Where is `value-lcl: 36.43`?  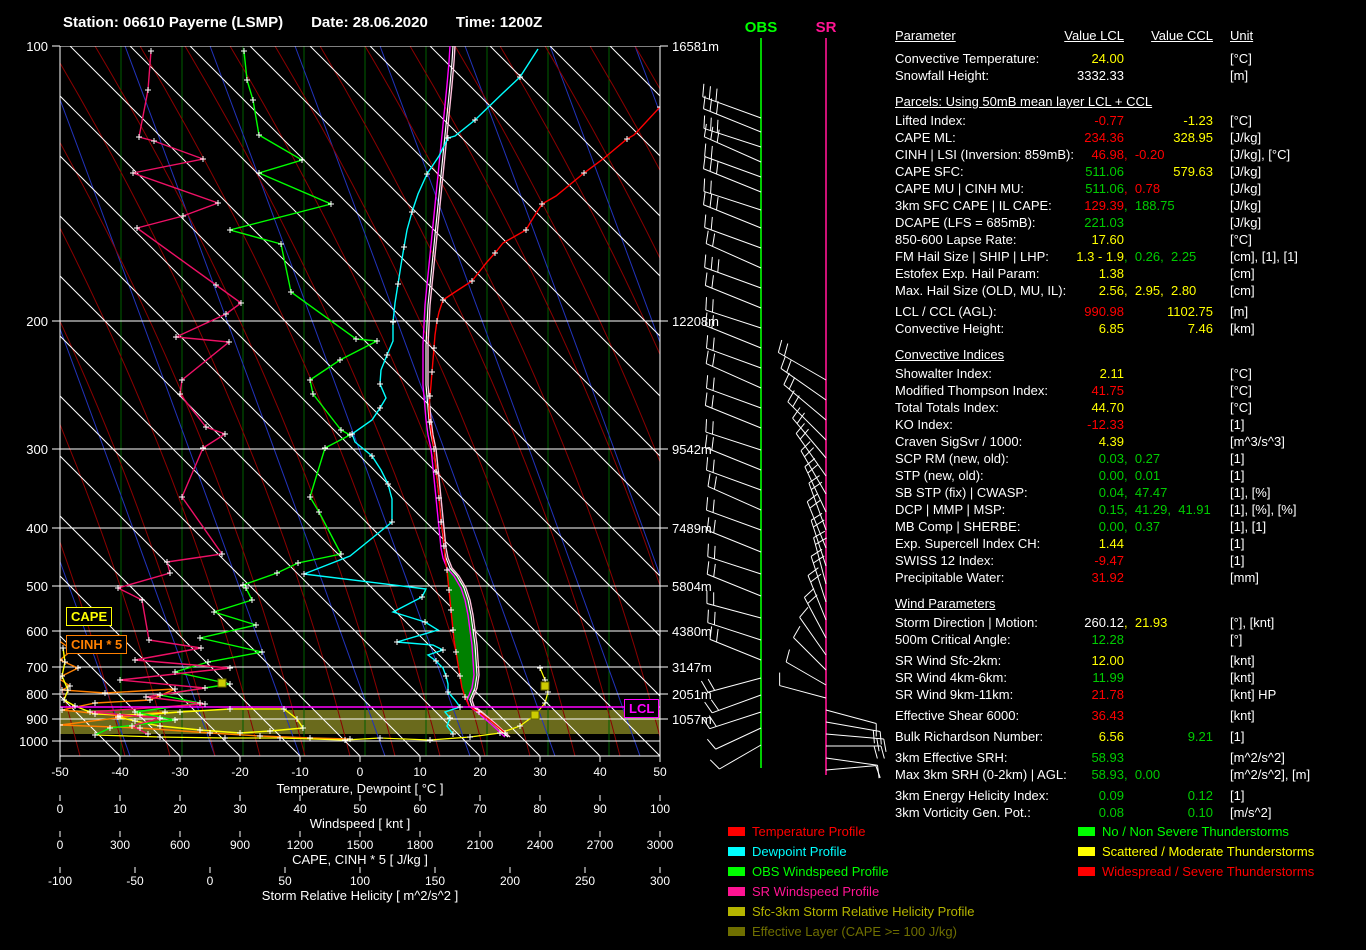 value-lcl: 36.43 is located at coordinates (1107, 715).